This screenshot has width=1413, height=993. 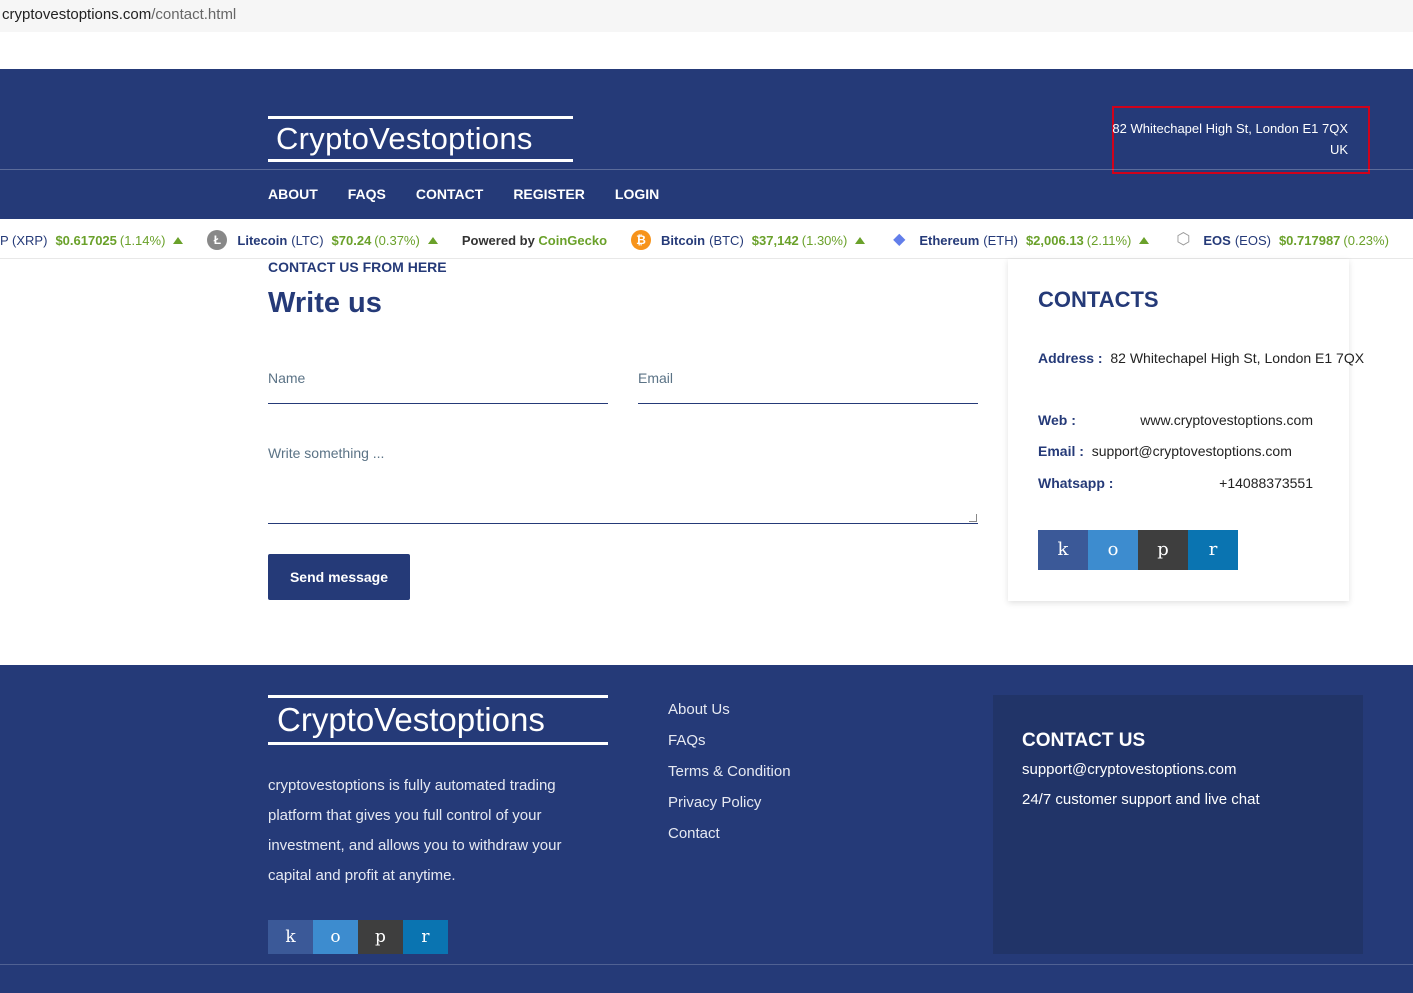 What do you see at coordinates (729, 716) in the screenshot?
I see `footer-link-about: About Us` at bounding box center [729, 716].